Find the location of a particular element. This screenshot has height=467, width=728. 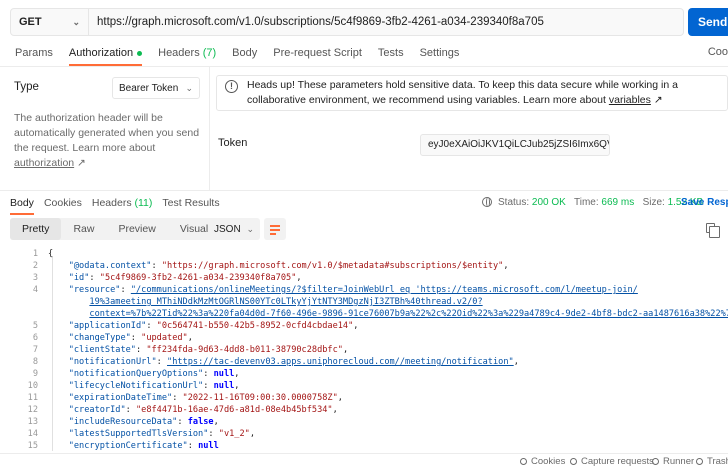

trash-icon is located at coordinates (699, 461).